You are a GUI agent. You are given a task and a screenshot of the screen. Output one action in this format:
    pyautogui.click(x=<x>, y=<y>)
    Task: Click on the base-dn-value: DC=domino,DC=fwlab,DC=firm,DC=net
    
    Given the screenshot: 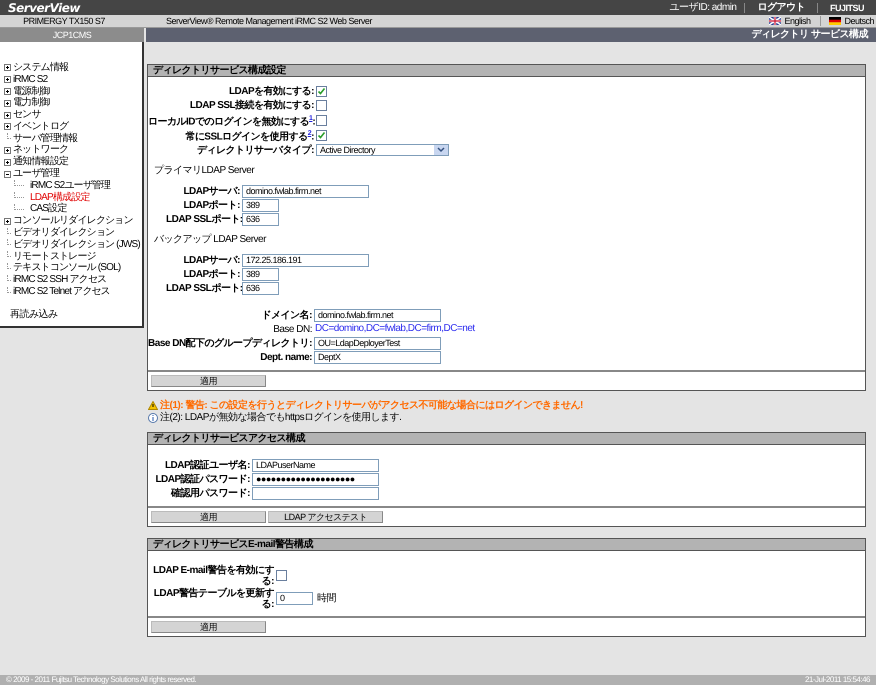 What is the action you would take?
    pyautogui.click(x=394, y=329)
    